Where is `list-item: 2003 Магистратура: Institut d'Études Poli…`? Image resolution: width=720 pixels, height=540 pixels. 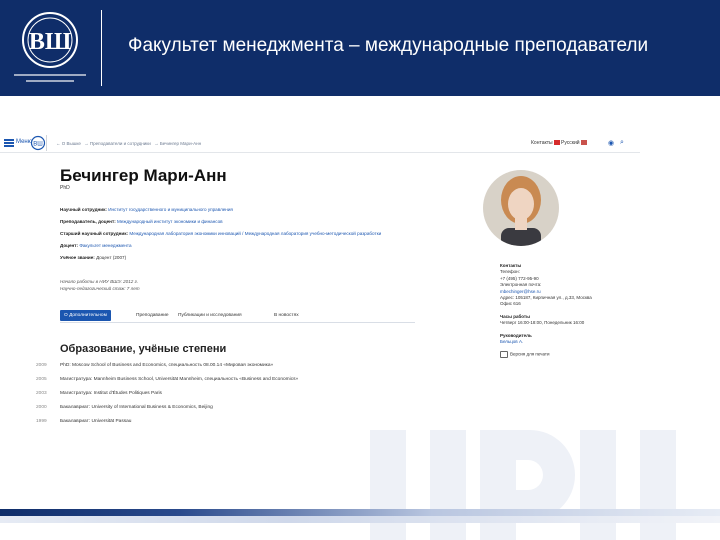 list-item: 2003 Магистратура: Institut d'Études Poli… is located at coordinates (231, 398).